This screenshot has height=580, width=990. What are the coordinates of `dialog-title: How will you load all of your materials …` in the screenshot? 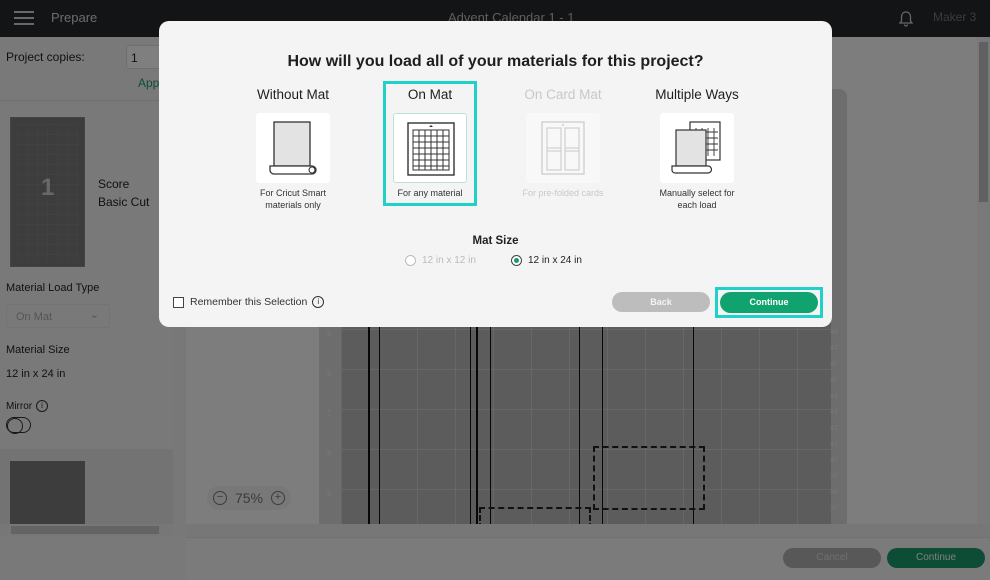 It's located at (495, 61).